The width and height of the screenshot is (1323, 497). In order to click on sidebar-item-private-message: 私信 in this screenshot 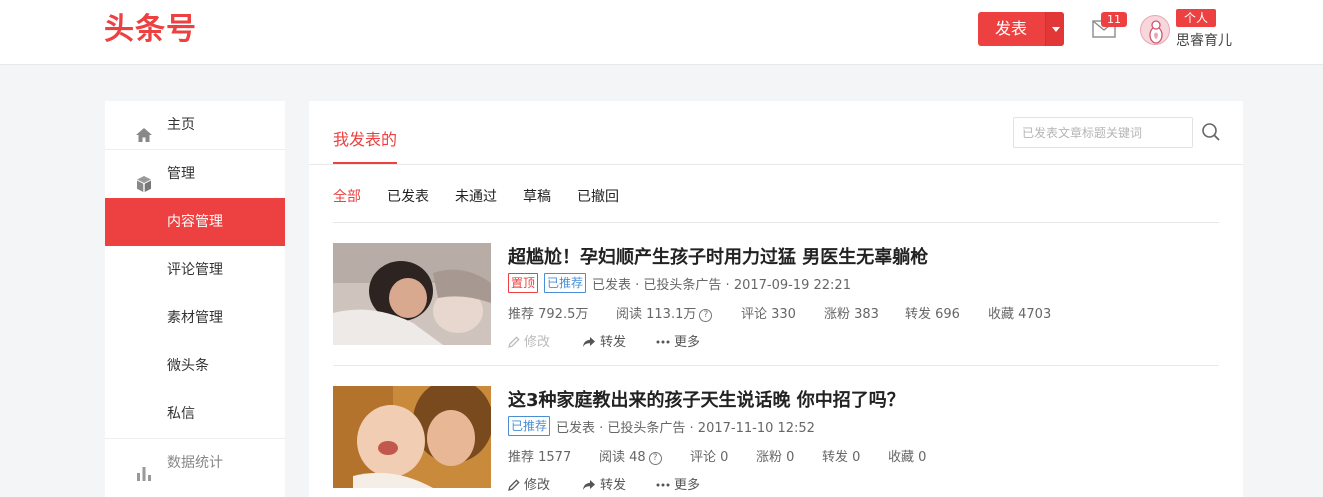, I will do `click(195, 414)`.